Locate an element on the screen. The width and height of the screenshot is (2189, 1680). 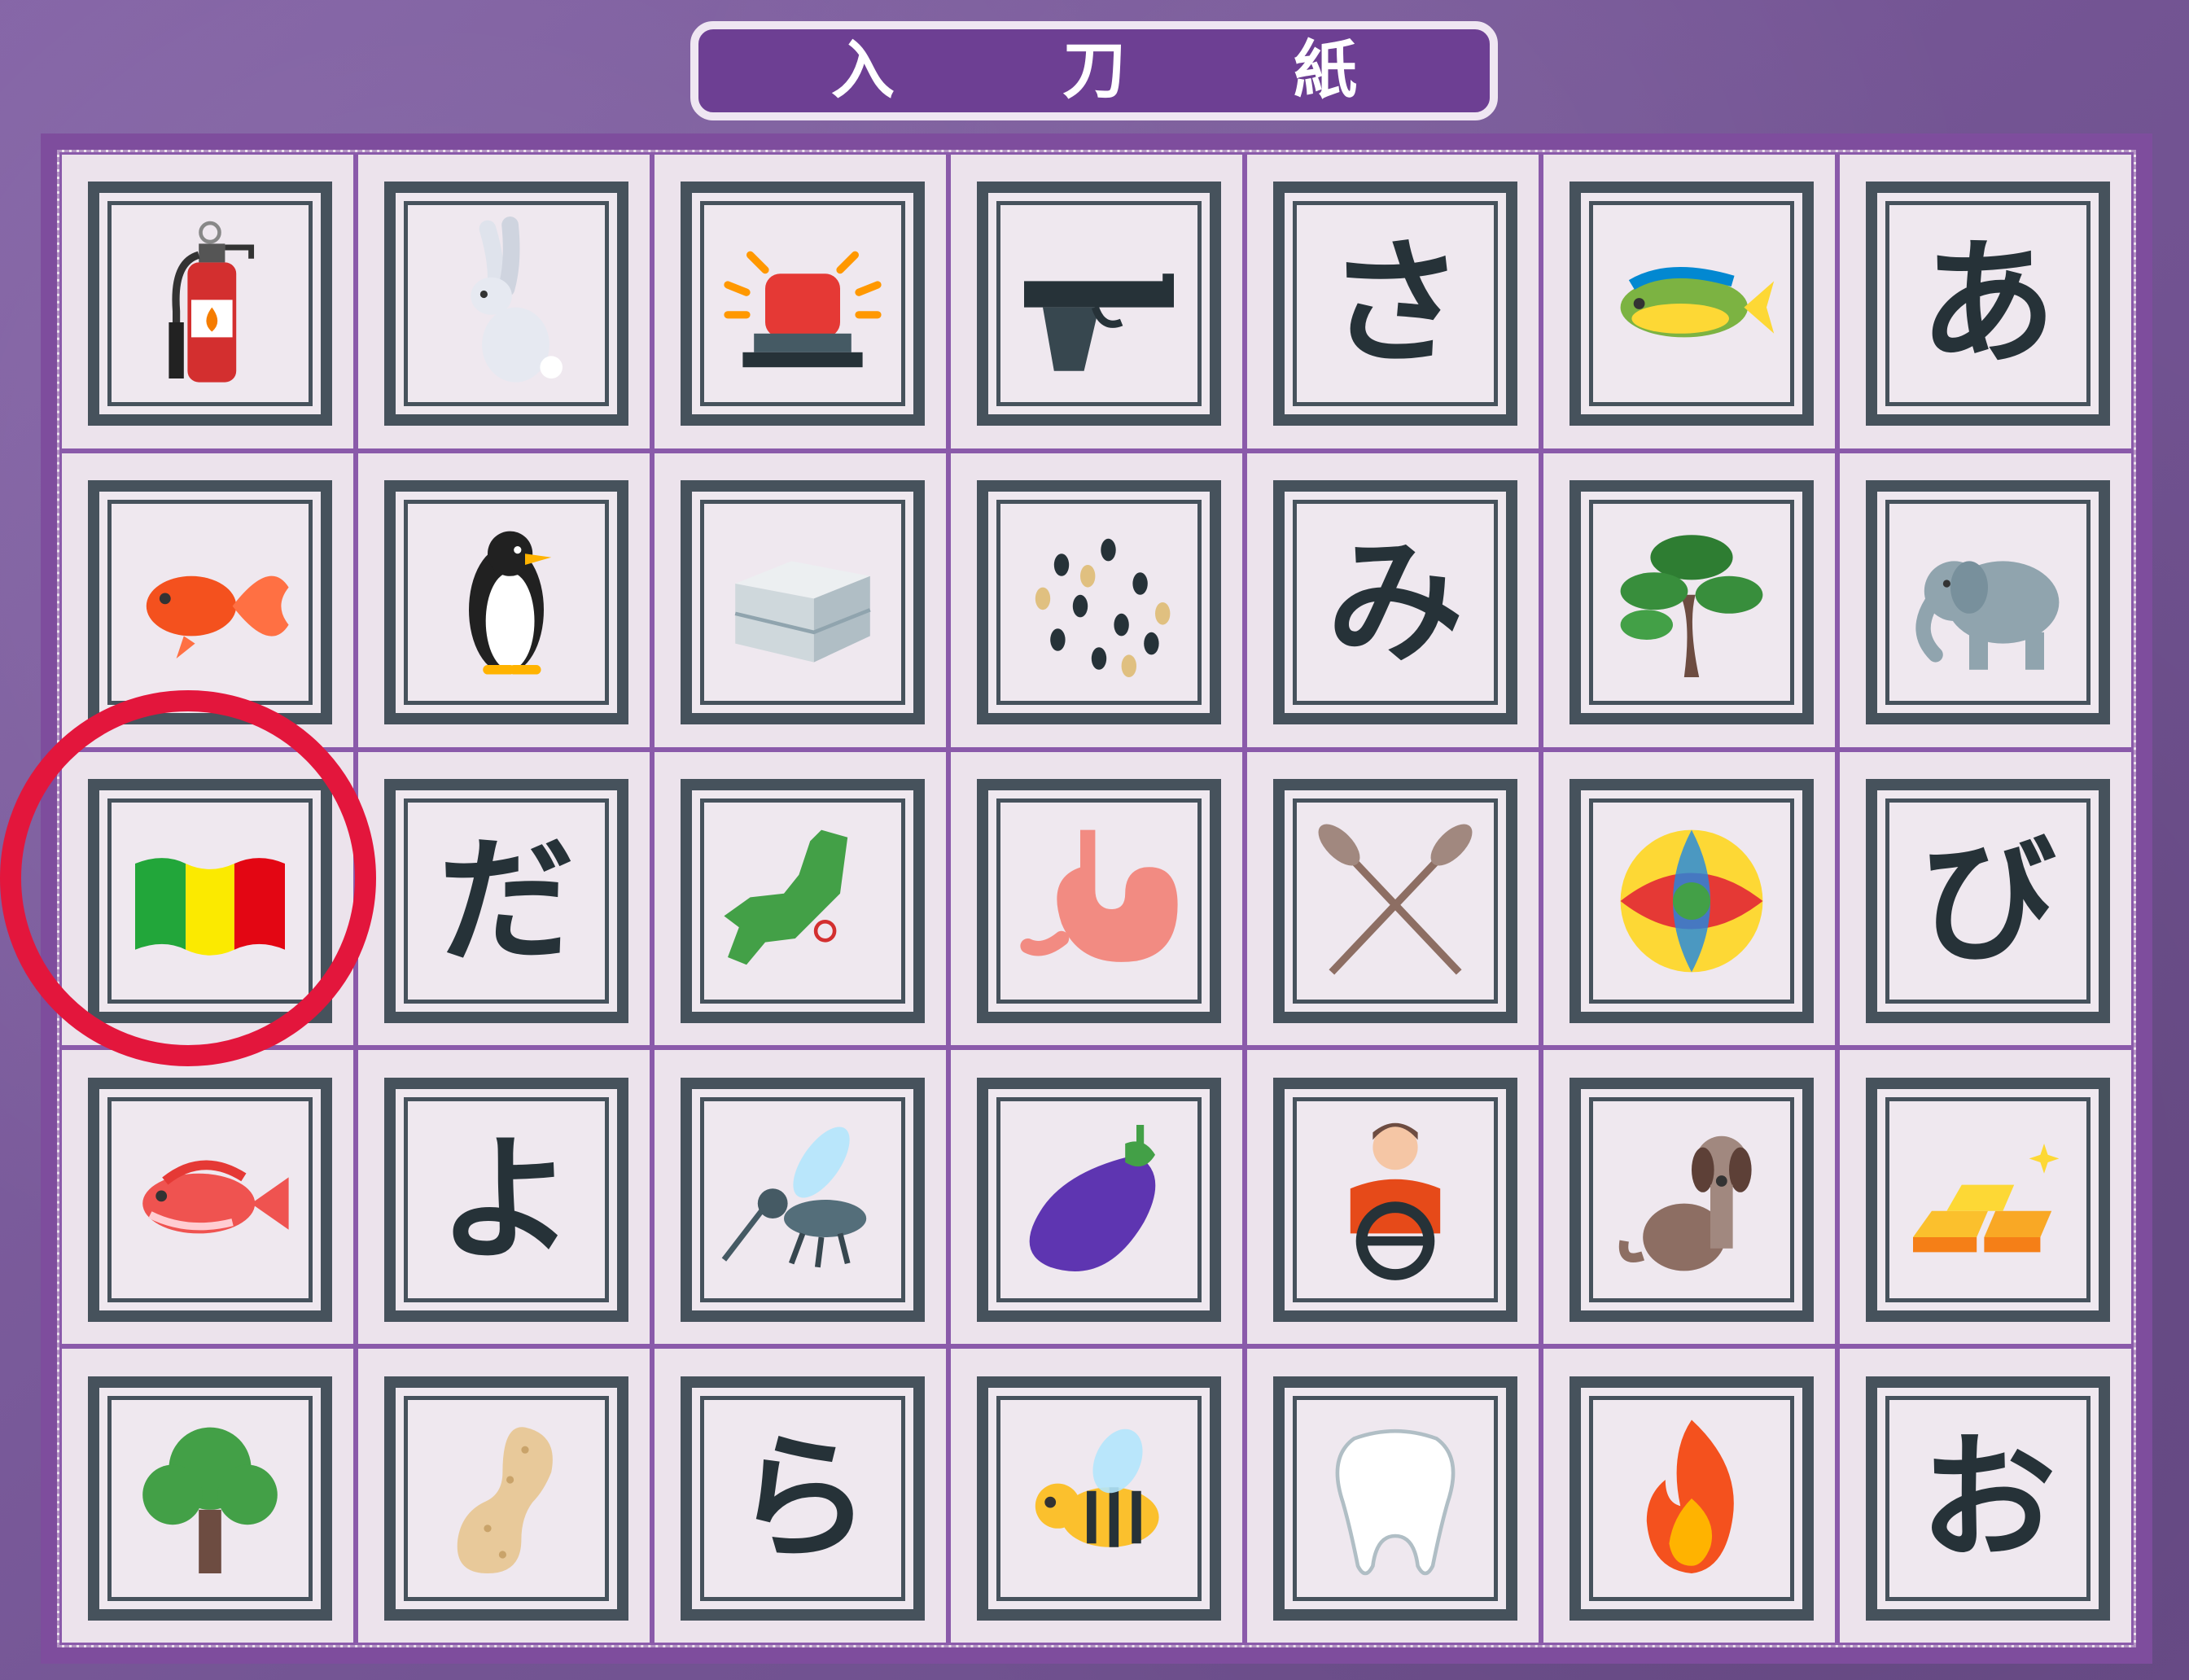
kana-label: だ is located at coordinates (507, 900).